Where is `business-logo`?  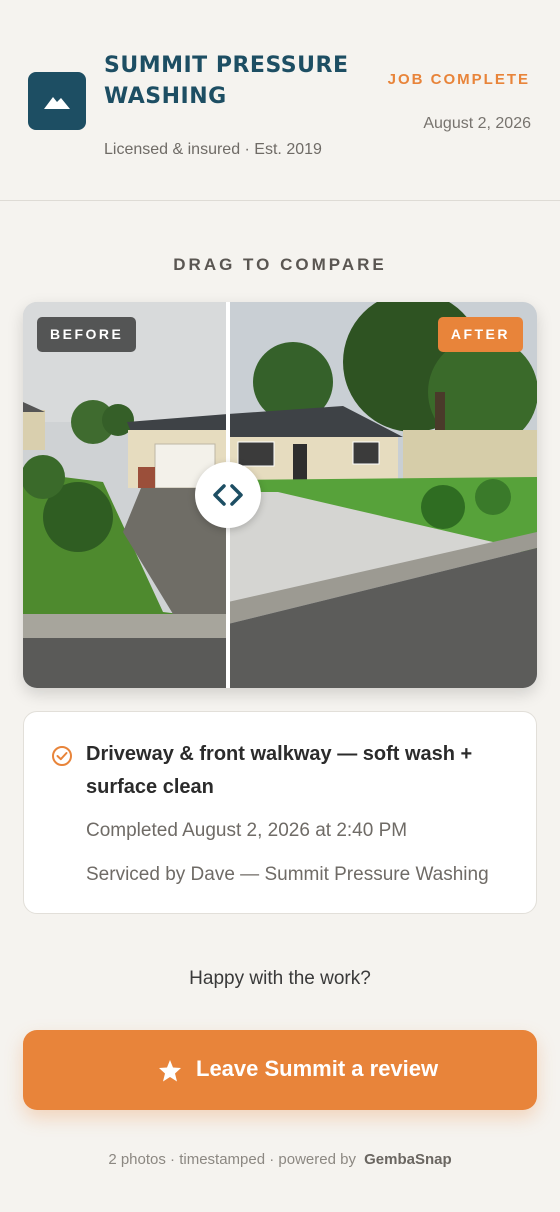 business-logo is located at coordinates (57, 101).